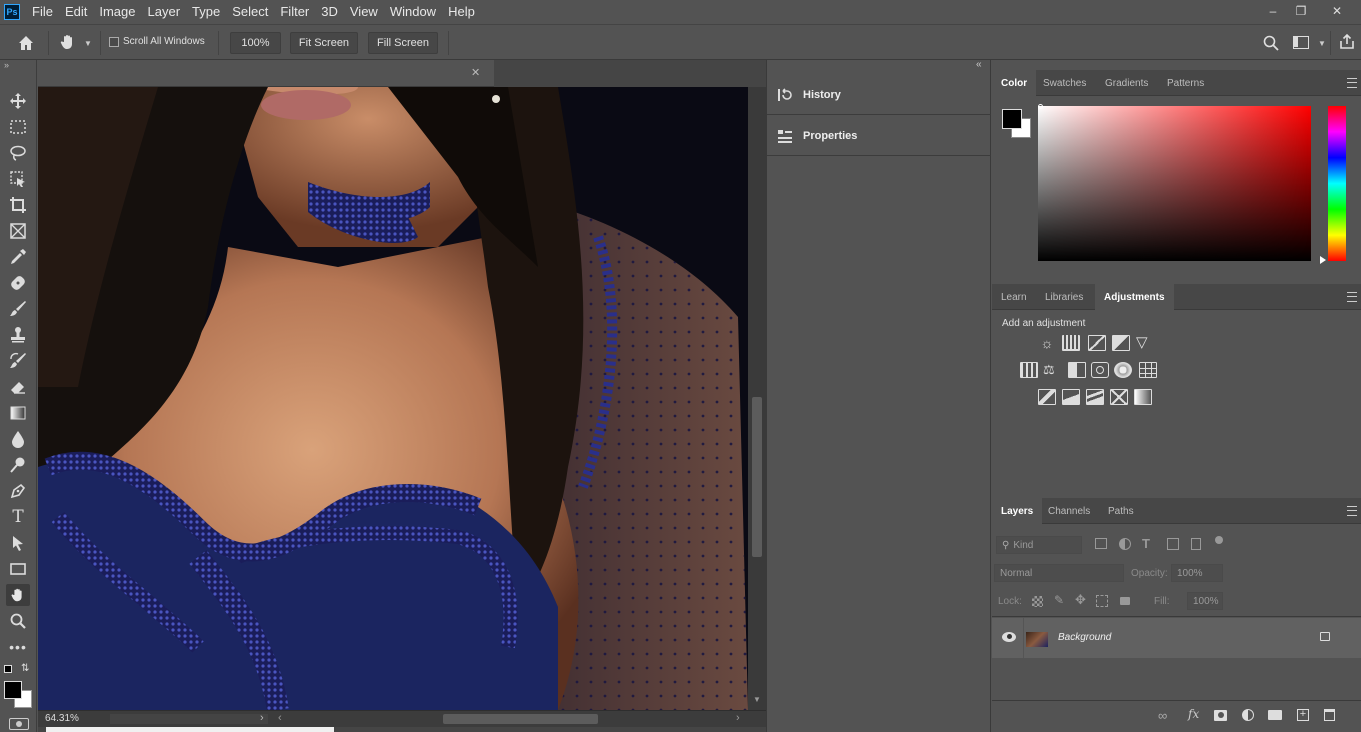 The height and width of the screenshot is (732, 1361). Describe the element at coordinates (26, 43) in the screenshot. I see `home-icon` at that location.